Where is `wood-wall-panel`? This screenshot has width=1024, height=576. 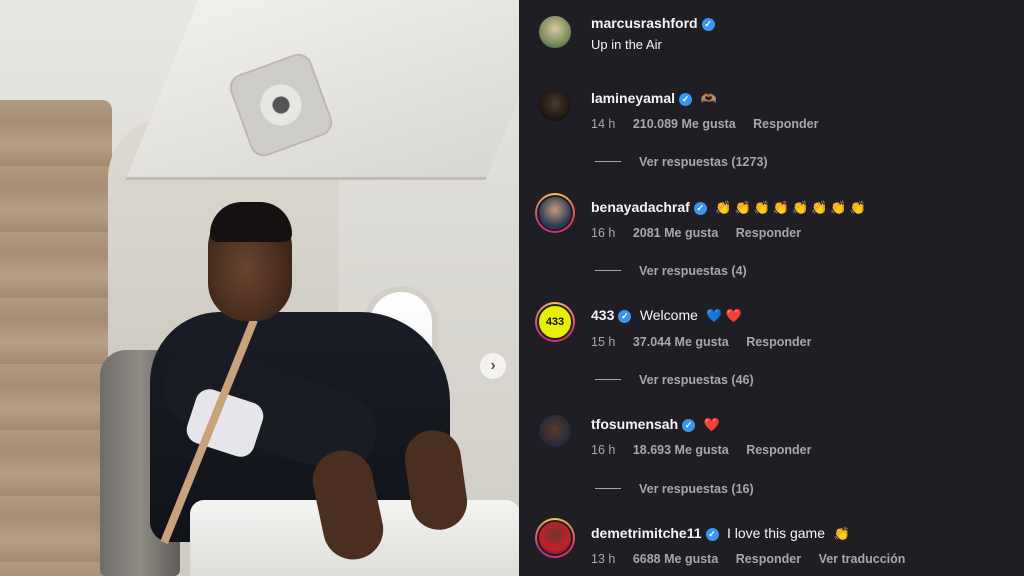
wood-wall-panel is located at coordinates (56, 338).